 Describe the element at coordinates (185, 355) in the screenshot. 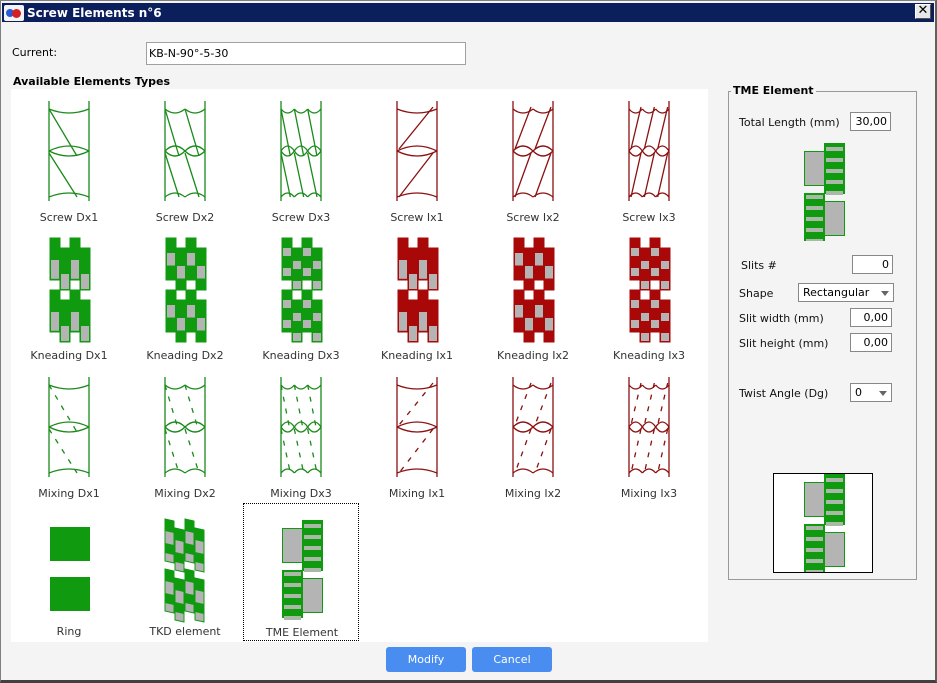

I see `element-type-label: Kneading Dx2` at that location.